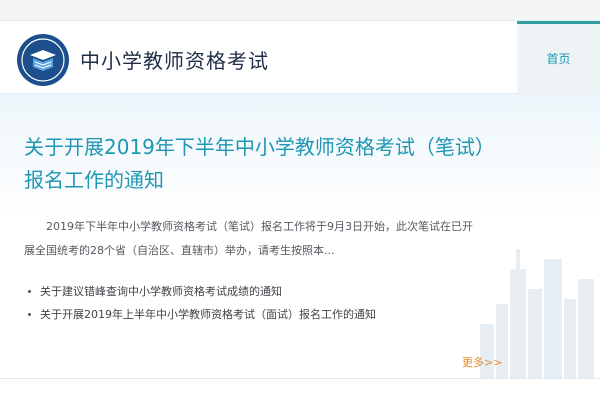 This screenshot has height=401, width=600. What do you see at coordinates (300, 389) in the screenshot?
I see `bottom-strip` at bounding box center [300, 389].